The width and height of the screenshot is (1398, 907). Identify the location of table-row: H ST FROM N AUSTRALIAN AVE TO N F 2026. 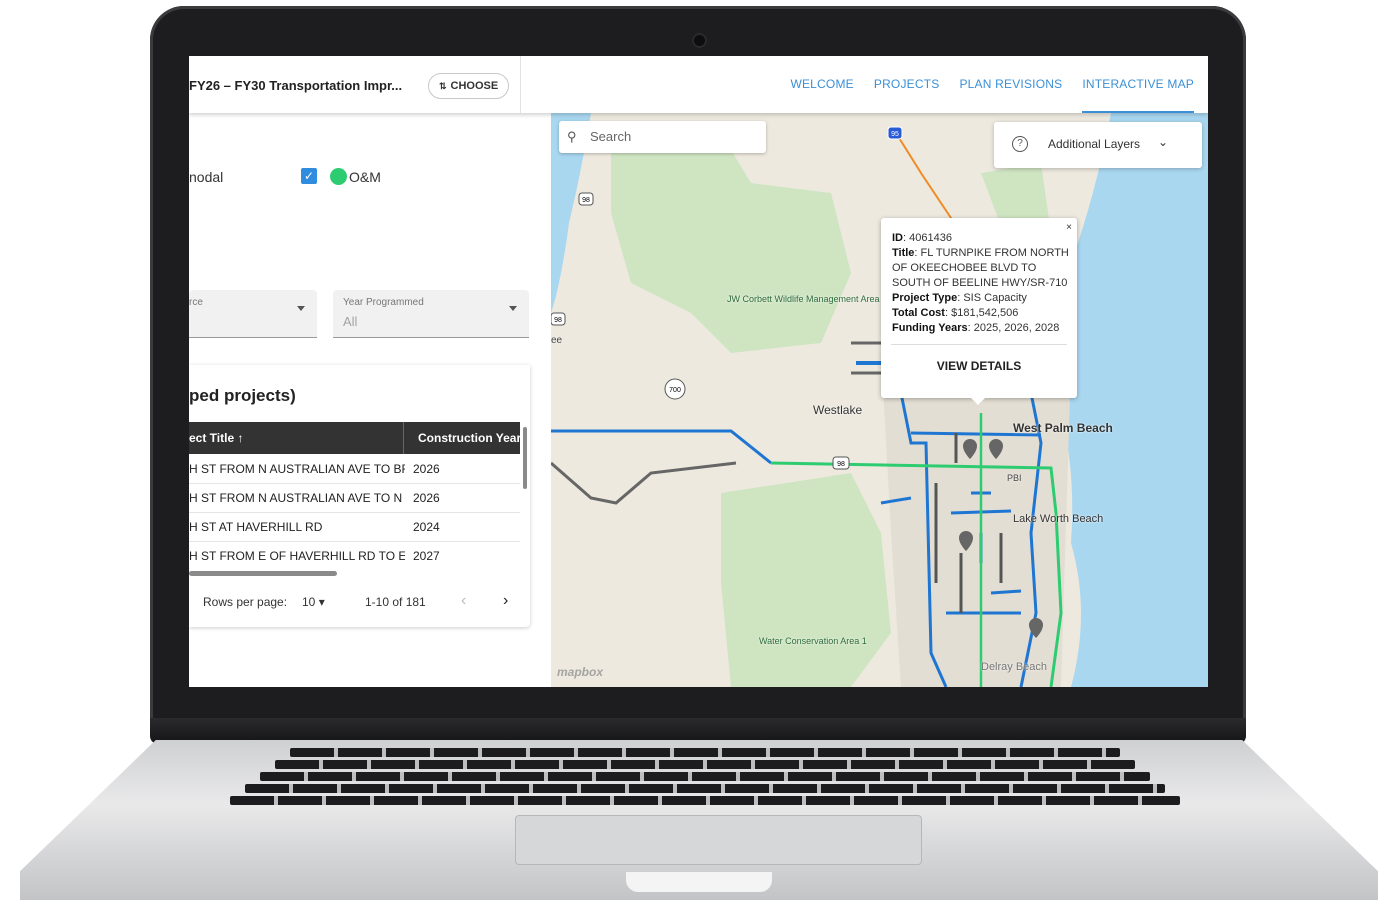
(354, 498).